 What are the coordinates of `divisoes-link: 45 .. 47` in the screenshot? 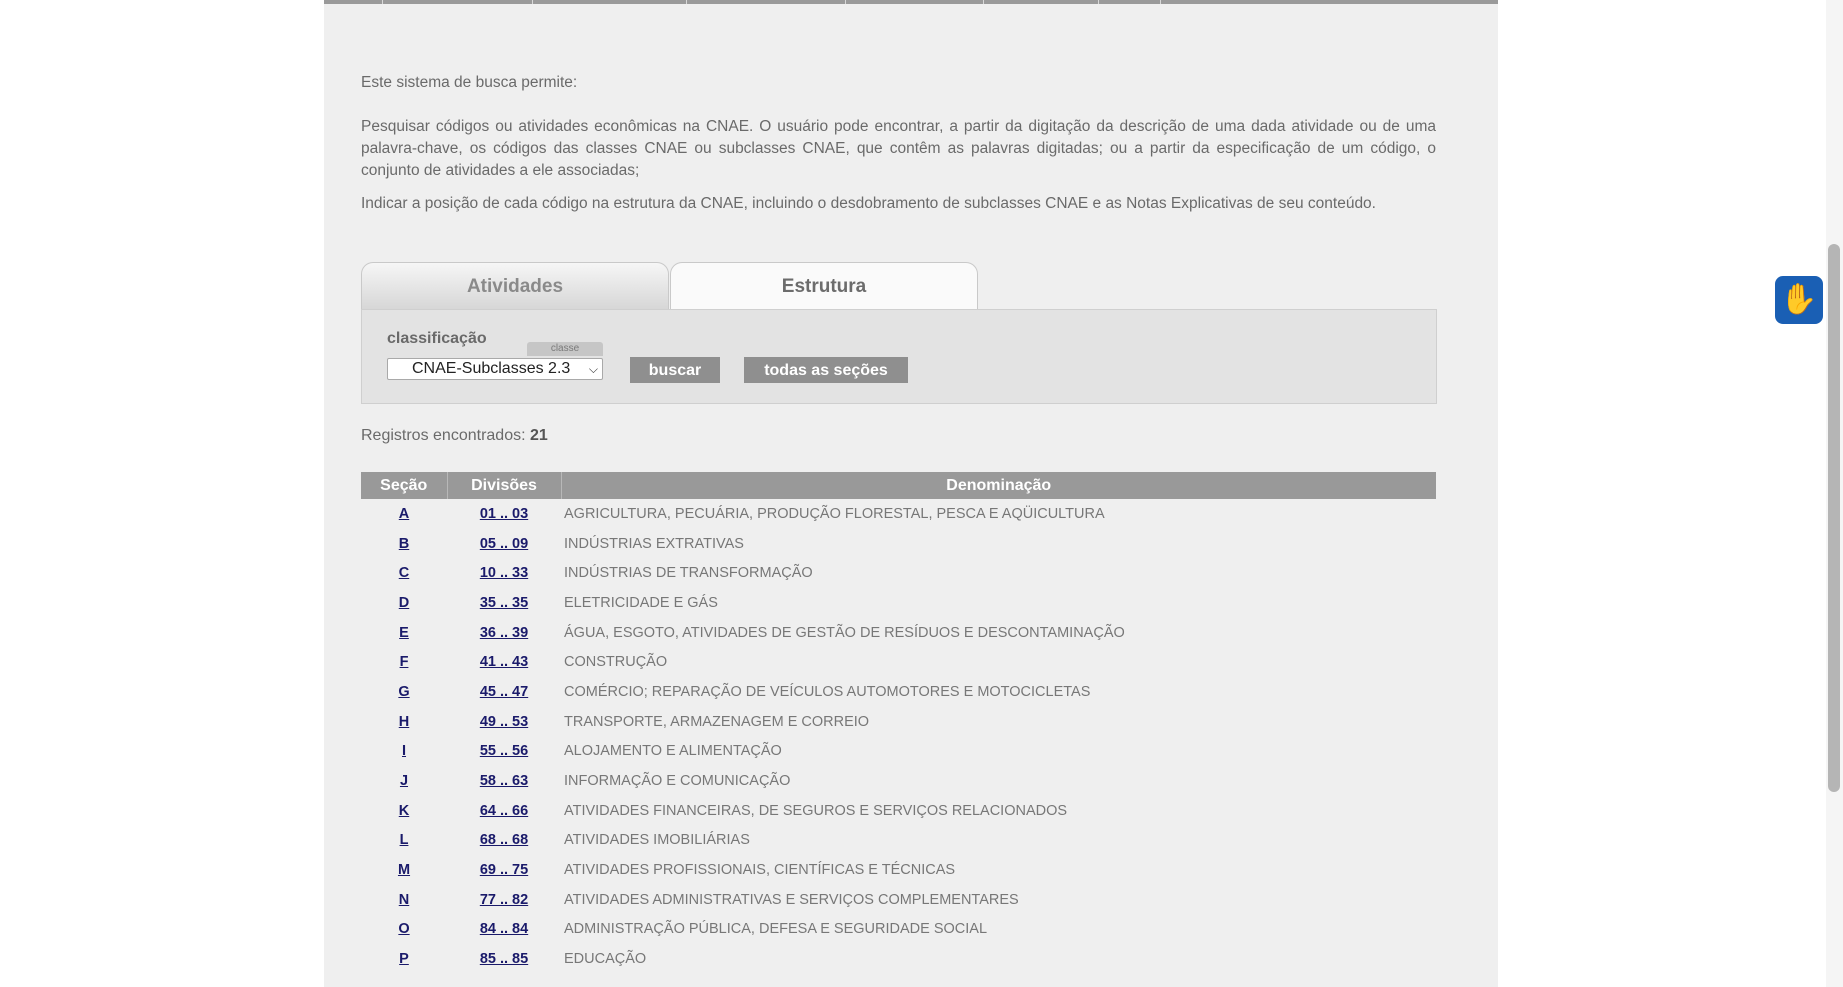 It's located at (504, 692).